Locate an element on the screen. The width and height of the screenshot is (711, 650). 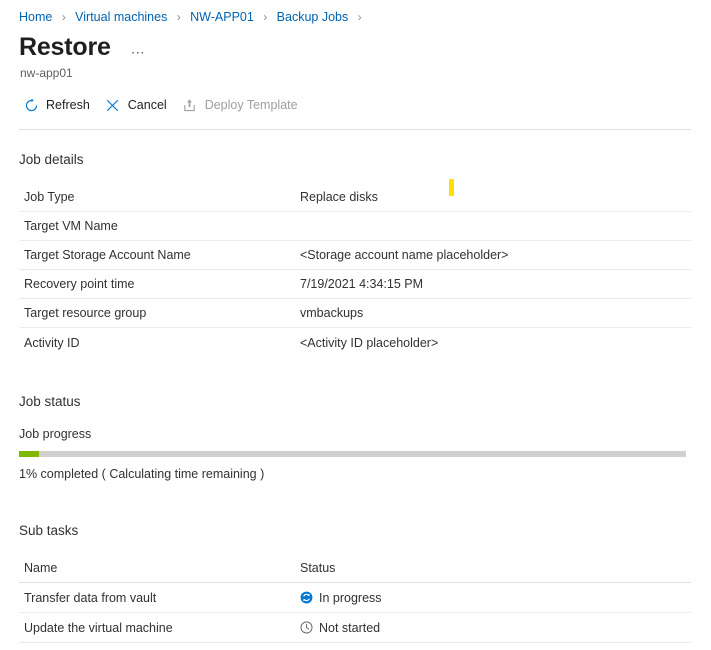
table-row: Target resource group vmbackups is located at coordinates (355, 313).